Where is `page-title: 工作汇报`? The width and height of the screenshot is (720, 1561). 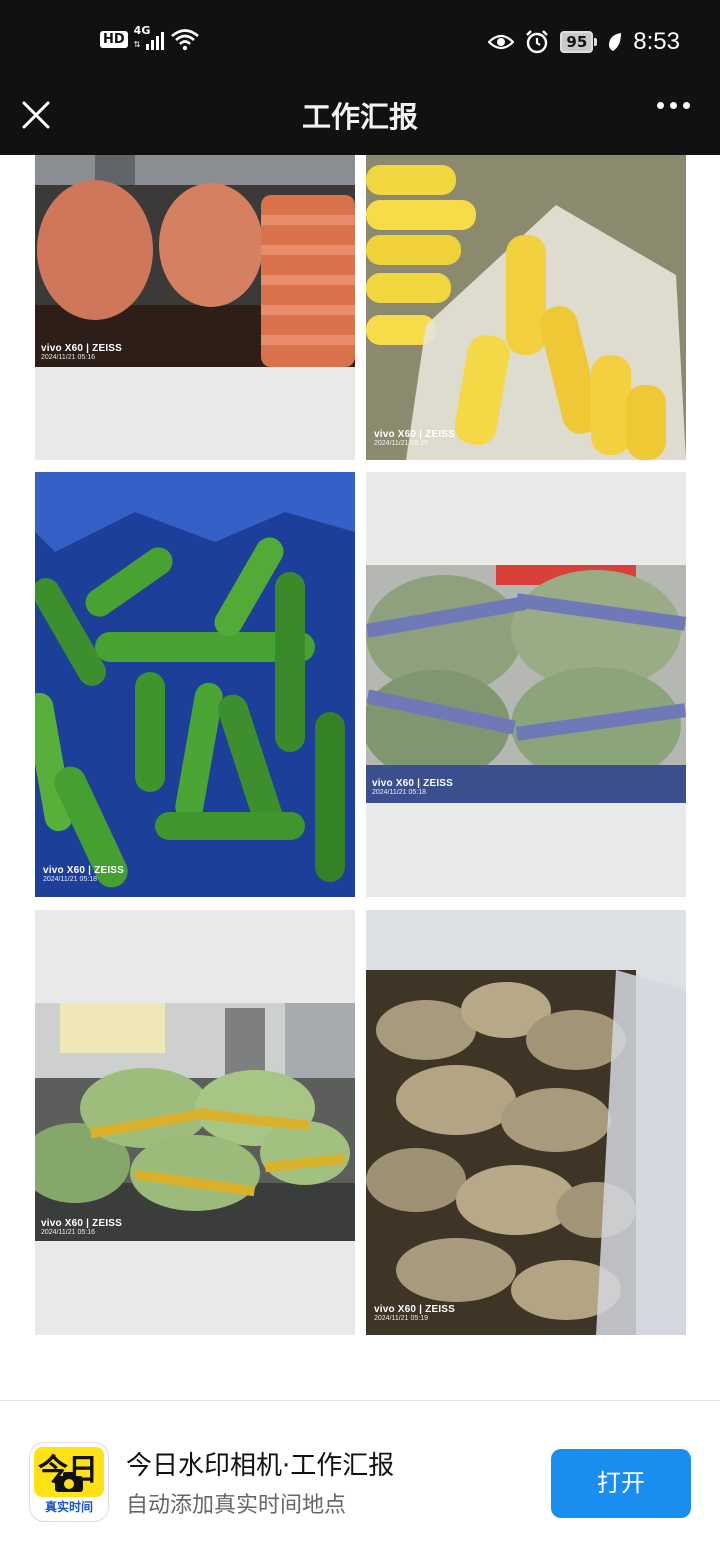 page-title: 工作汇报 is located at coordinates (359, 117).